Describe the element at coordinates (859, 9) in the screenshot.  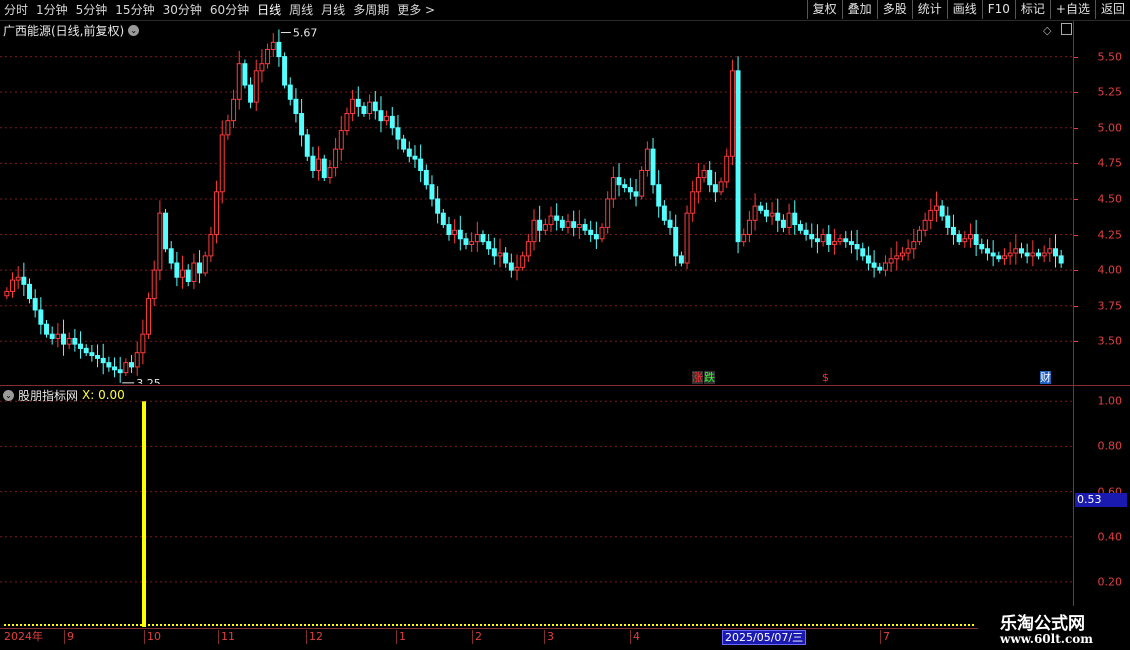
I see `toolbar-button-1: 叠加` at that location.